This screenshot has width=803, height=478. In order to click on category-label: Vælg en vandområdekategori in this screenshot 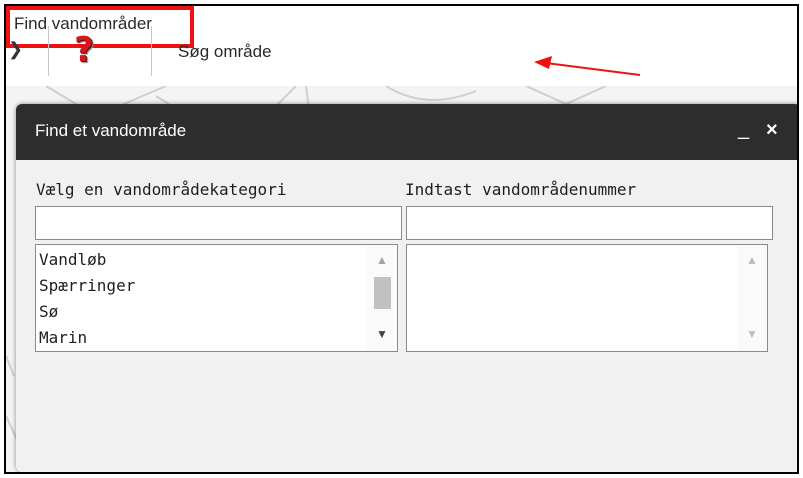, I will do `click(161, 189)`.